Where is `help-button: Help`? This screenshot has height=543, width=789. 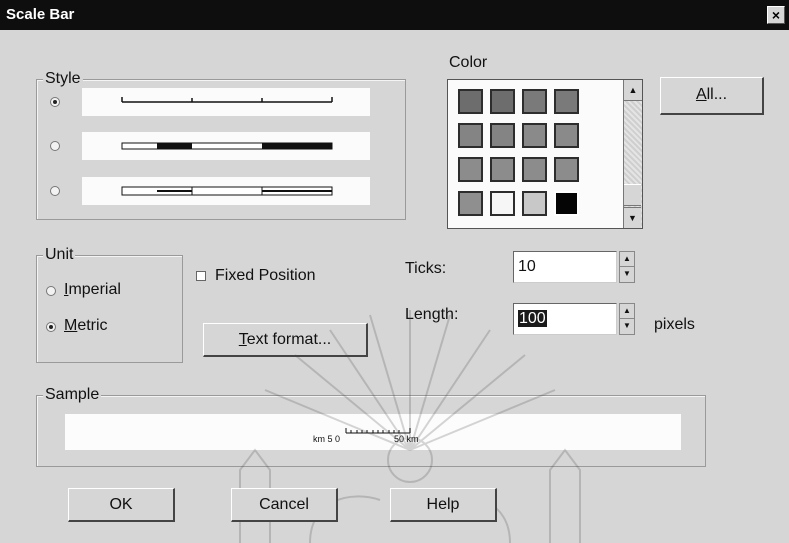
help-button: Help is located at coordinates (443, 505).